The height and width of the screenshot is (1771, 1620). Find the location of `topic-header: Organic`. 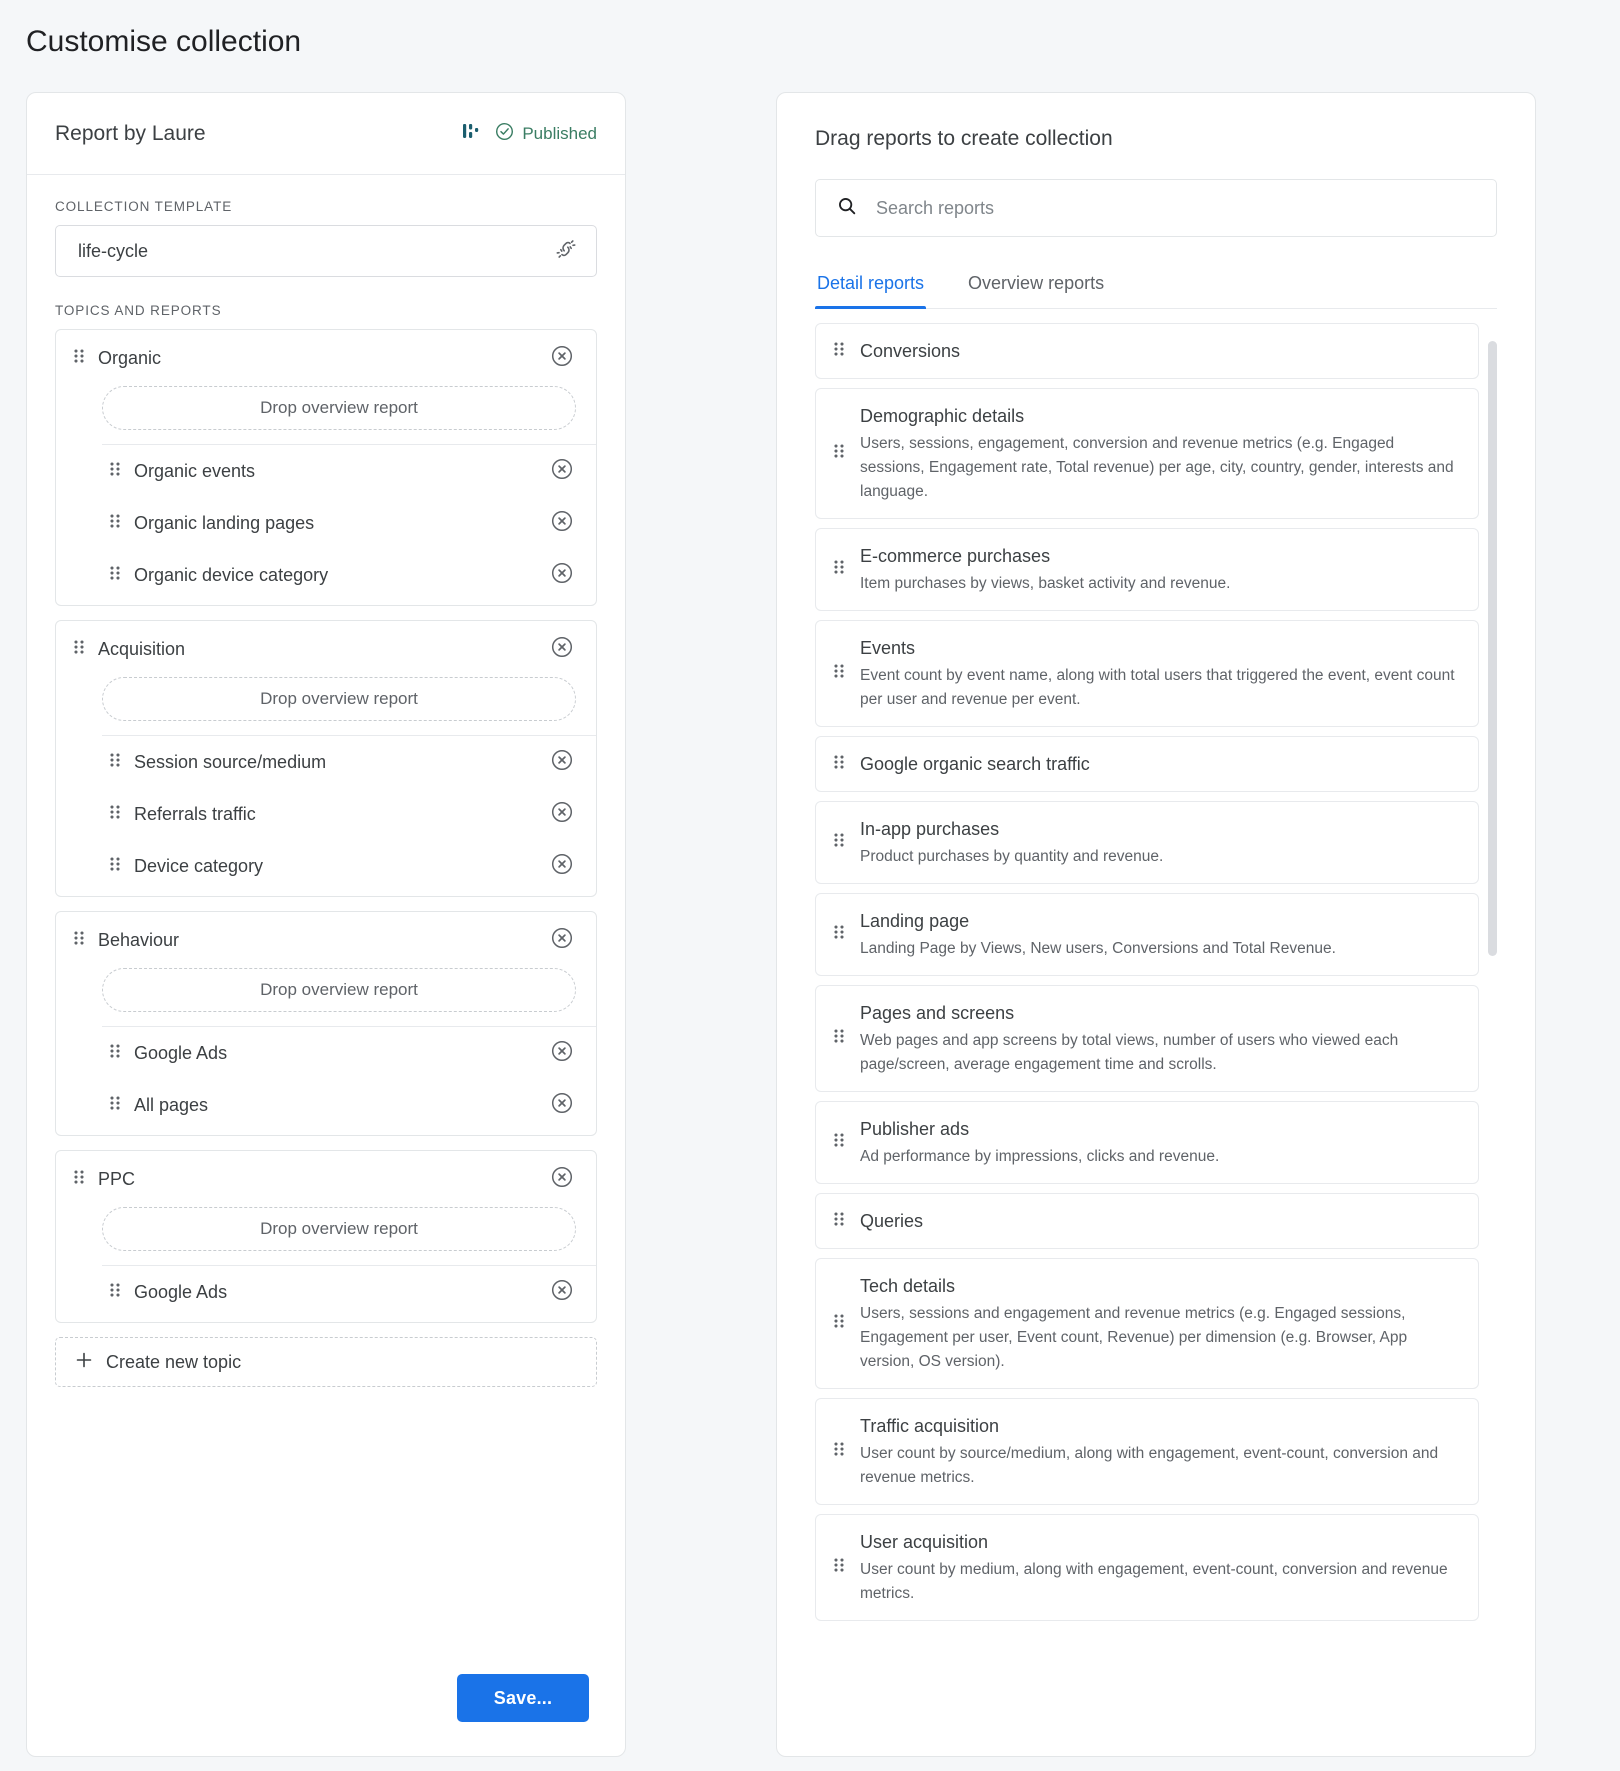

topic-header: Organic is located at coordinates (326, 358).